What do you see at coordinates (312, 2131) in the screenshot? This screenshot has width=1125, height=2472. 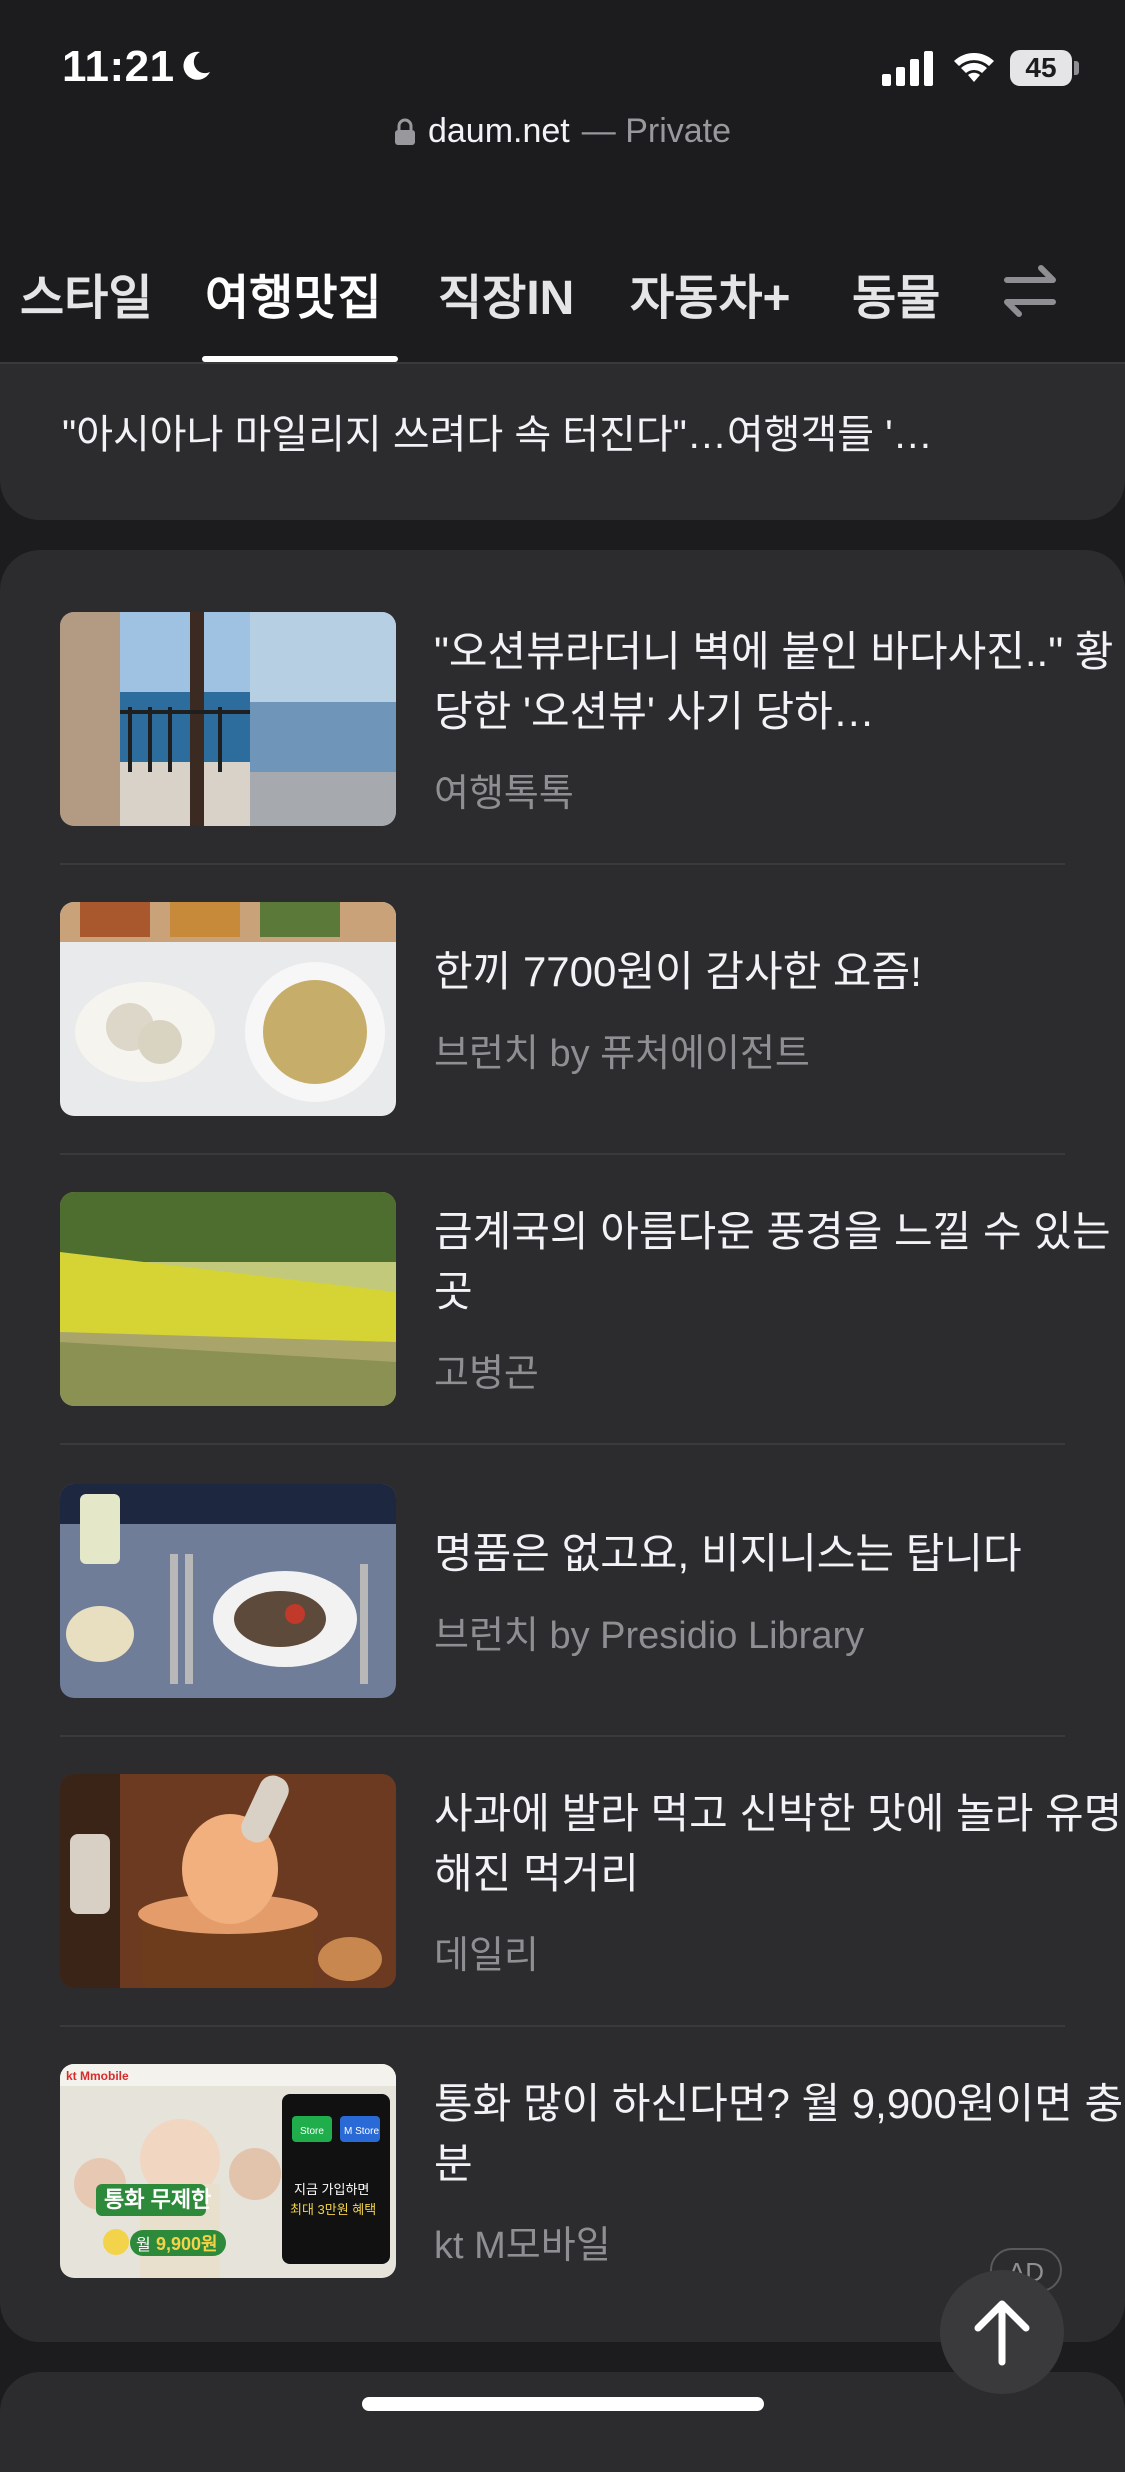 I see `svg-text: Store` at bounding box center [312, 2131].